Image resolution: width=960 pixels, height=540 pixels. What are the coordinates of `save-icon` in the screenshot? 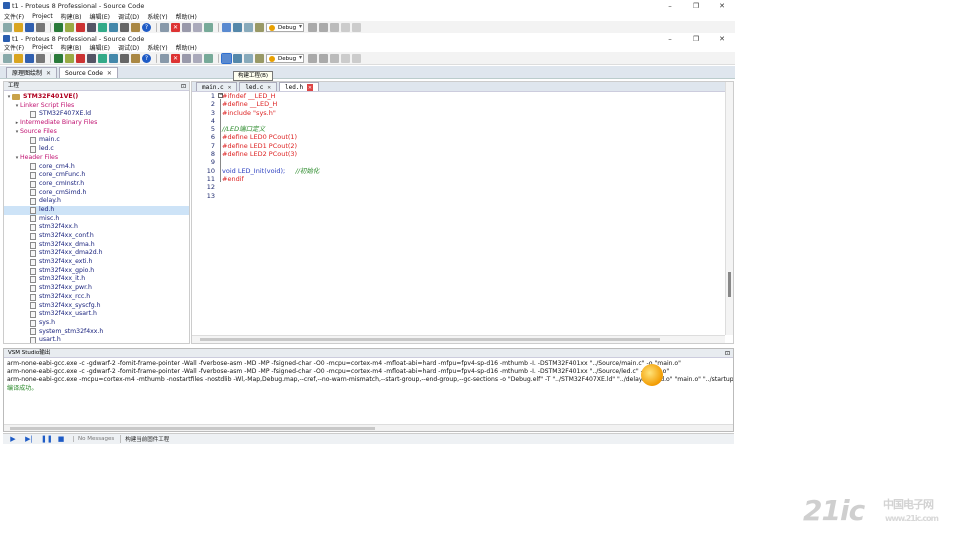 It's located at (29, 58).